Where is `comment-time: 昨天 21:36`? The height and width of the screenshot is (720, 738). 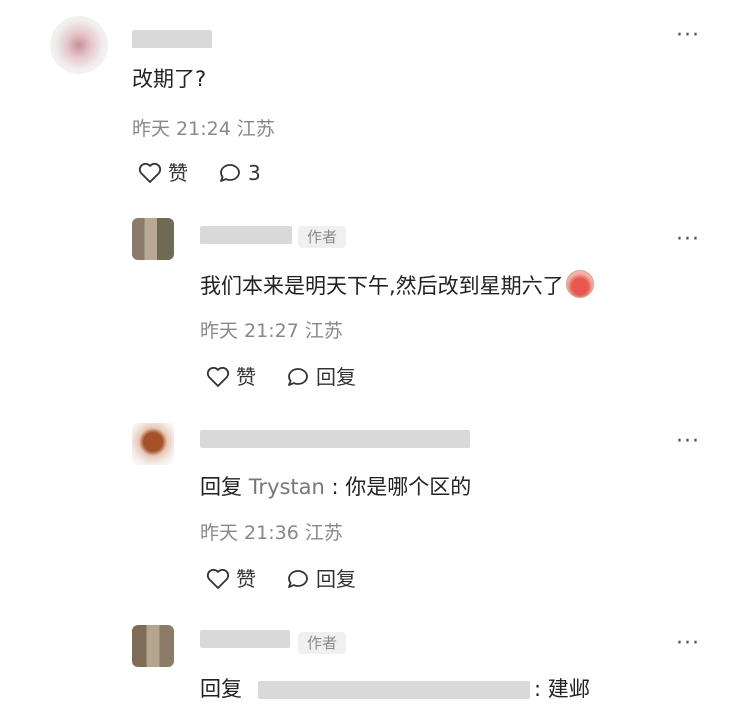 comment-time: 昨天 21:36 is located at coordinates (249, 533).